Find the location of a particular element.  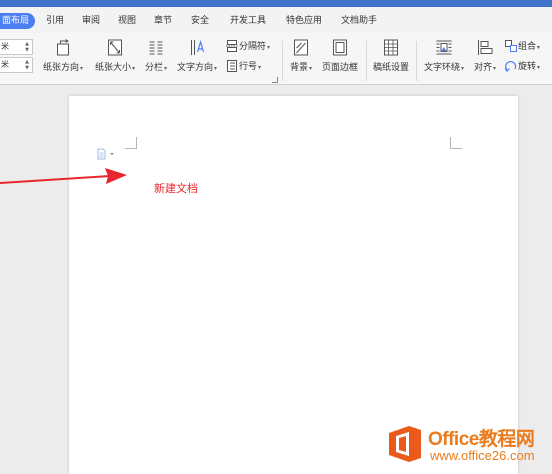

tab-view: 视图 is located at coordinates (127, 21).